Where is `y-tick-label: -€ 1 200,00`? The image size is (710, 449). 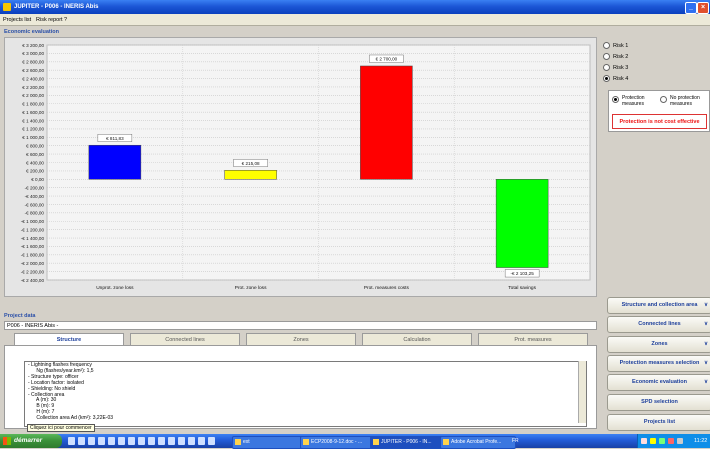 y-tick-label: -€ 1 200,00 is located at coordinates (33, 229).